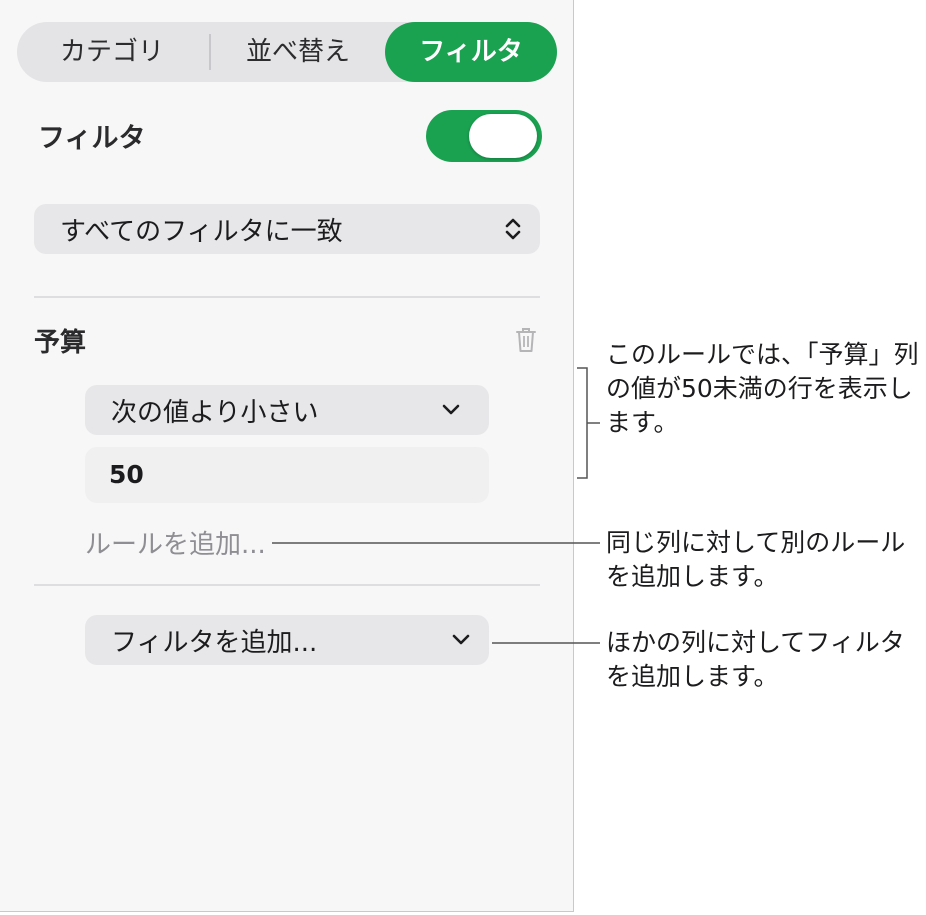 The width and height of the screenshot is (926, 915). What do you see at coordinates (762, 388) in the screenshot?
I see `callout-rule: このルールでは、「予算」列の値が50未満の行を表示します。` at bounding box center [762, 388].